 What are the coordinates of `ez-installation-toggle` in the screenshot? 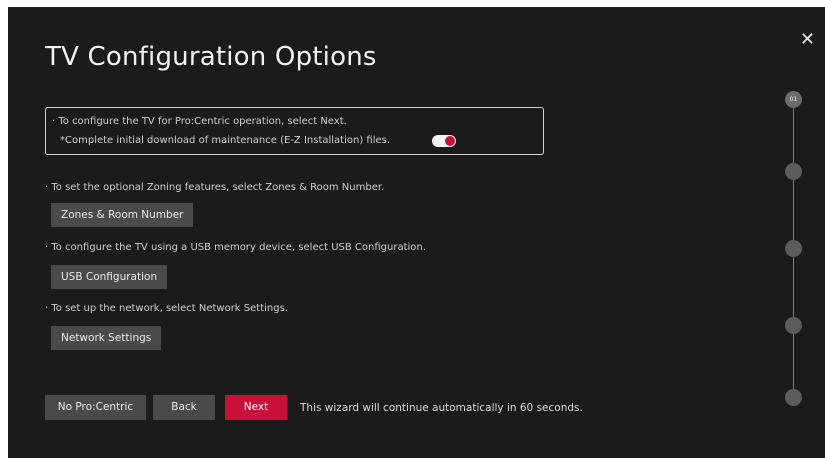 It's located at (444, 141).